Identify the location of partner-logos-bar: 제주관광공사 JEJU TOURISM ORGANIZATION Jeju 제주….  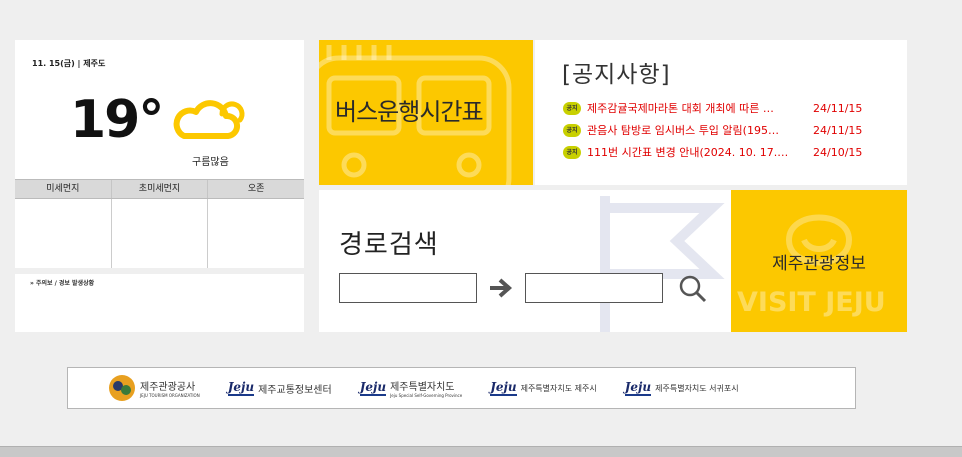
(461, 388).